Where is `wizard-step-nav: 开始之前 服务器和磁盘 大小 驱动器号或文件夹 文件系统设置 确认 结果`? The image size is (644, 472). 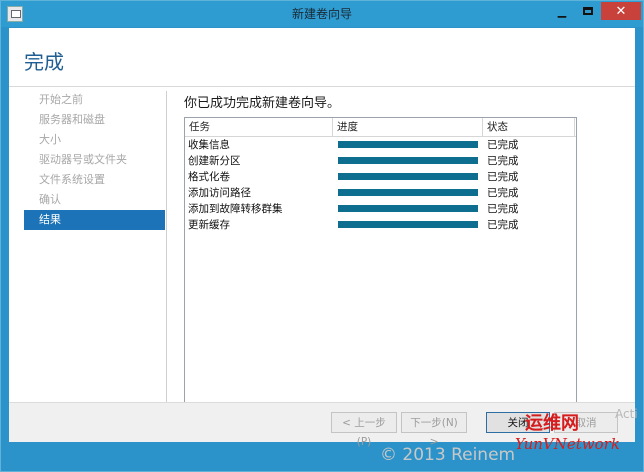 wizard-step-nav: 开始之前 服务器和磁盘 大小 驱动器号或文件夹 文件系统设置 确认 结果 is located at coordinates (94, 160).